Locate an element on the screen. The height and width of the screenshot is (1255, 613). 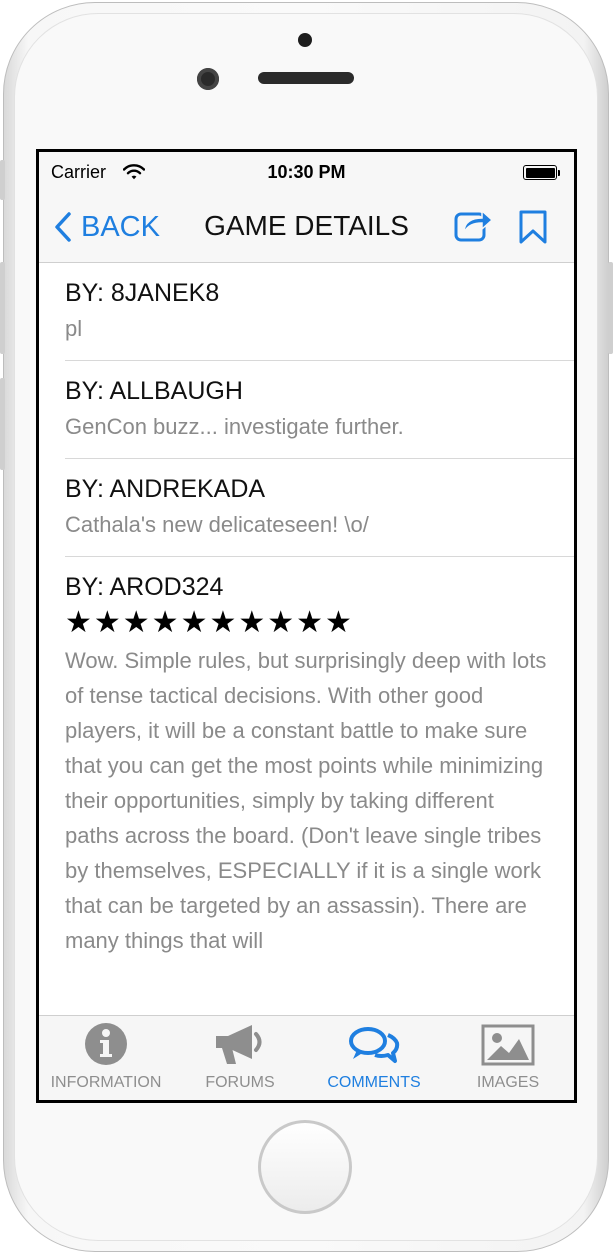
bookmark-icon is located at coordinates (533, 229).